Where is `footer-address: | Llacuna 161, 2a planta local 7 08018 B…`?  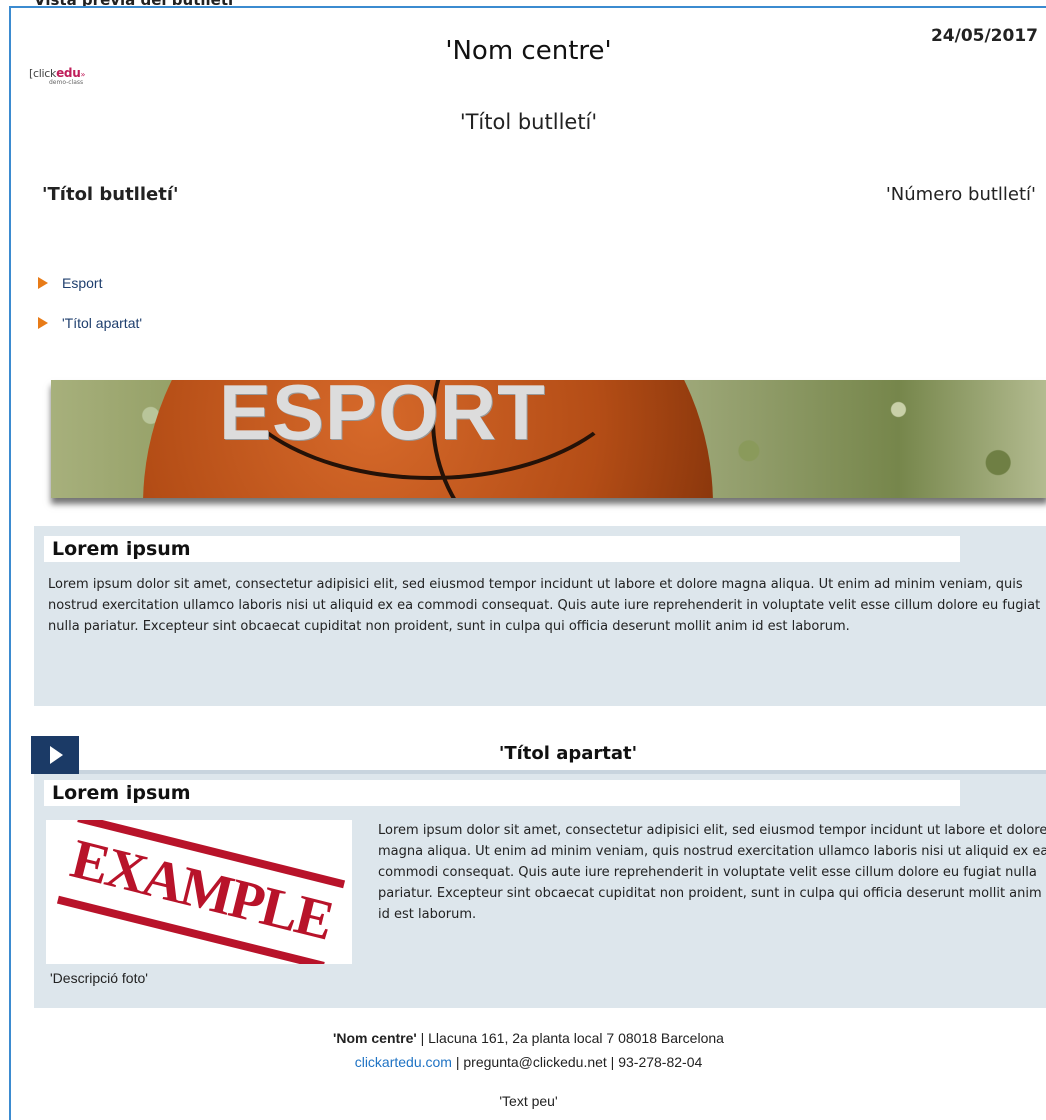
footer-address: | Llacuna 161, 2a planta local 7 08018 B… is located at coordinates (570, 1038).